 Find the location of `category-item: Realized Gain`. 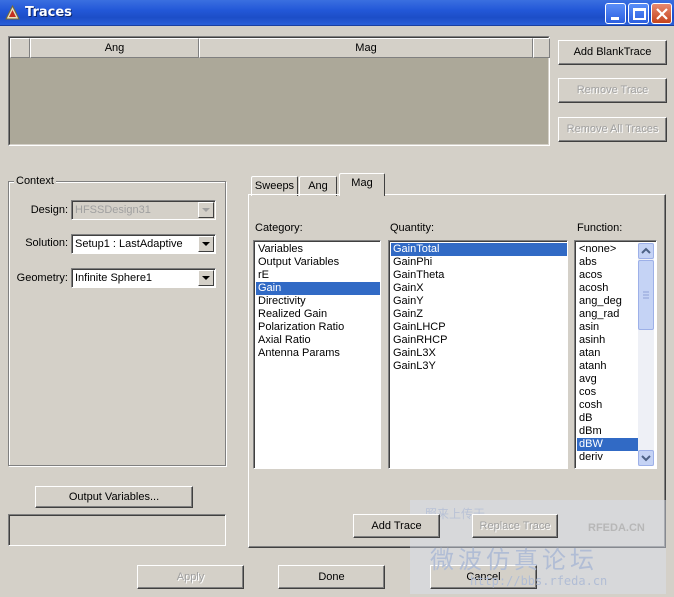

category-item: Realized Gain is located at coordinates (318, 314).